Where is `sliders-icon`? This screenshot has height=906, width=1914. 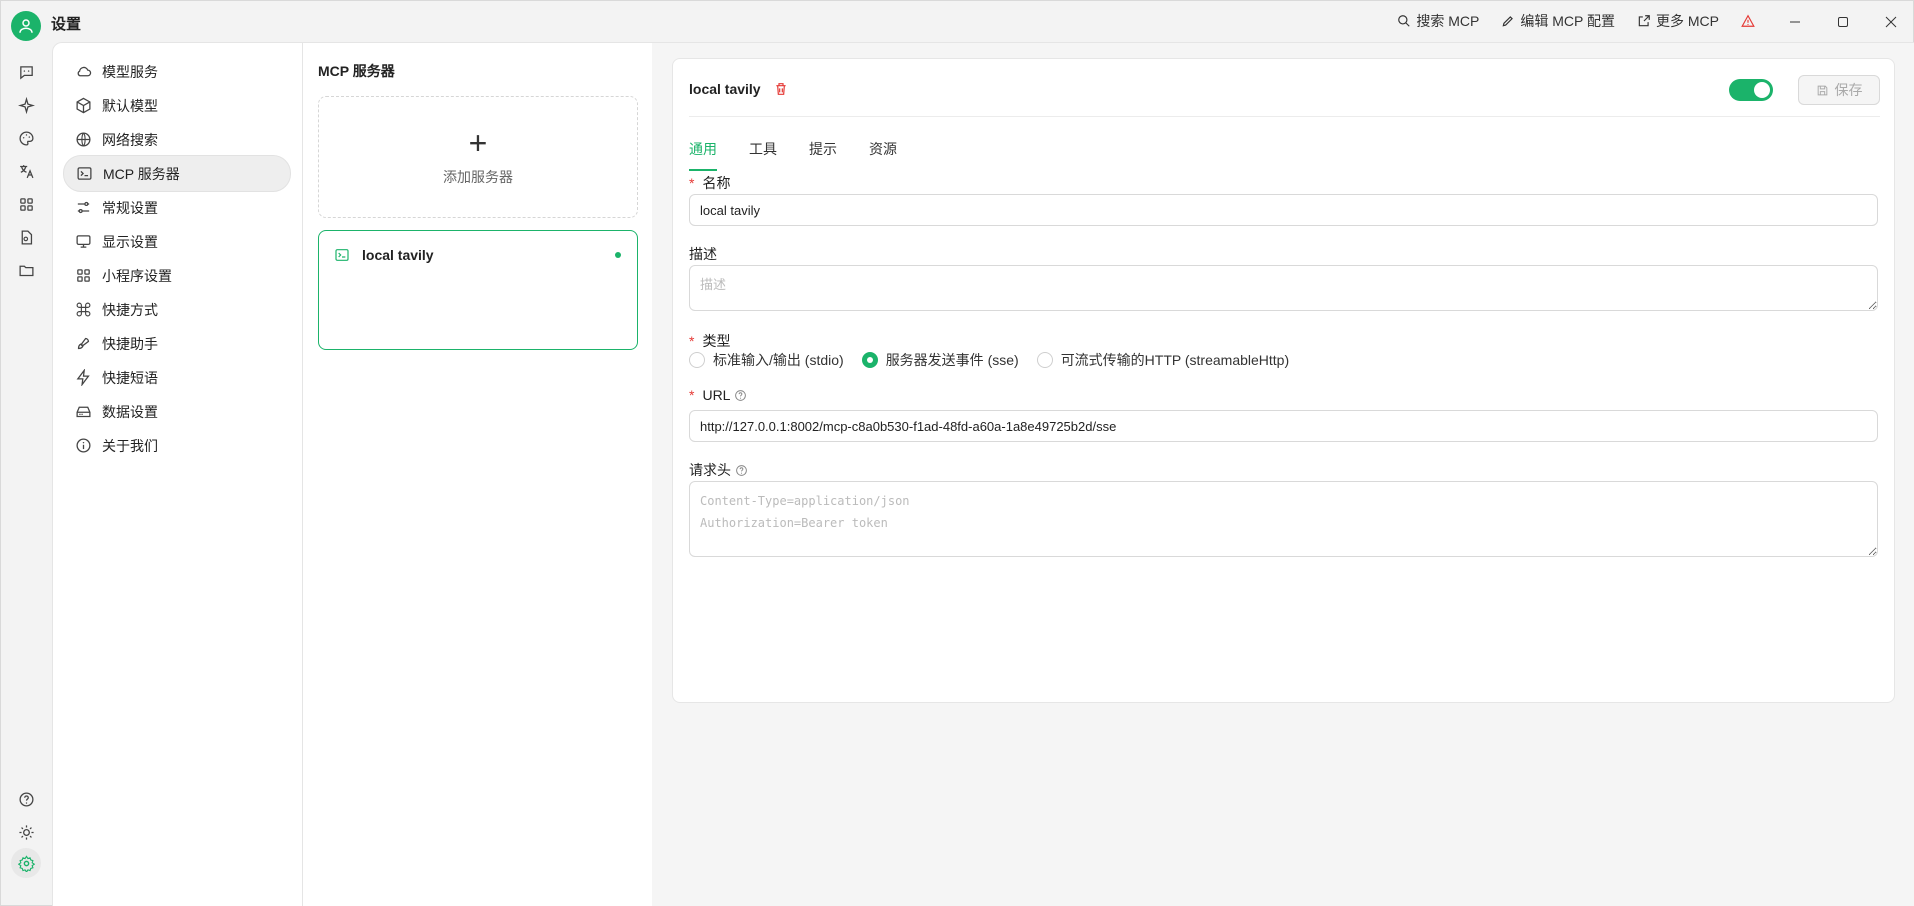
sliders-icon is located at coordinates (83, 207).